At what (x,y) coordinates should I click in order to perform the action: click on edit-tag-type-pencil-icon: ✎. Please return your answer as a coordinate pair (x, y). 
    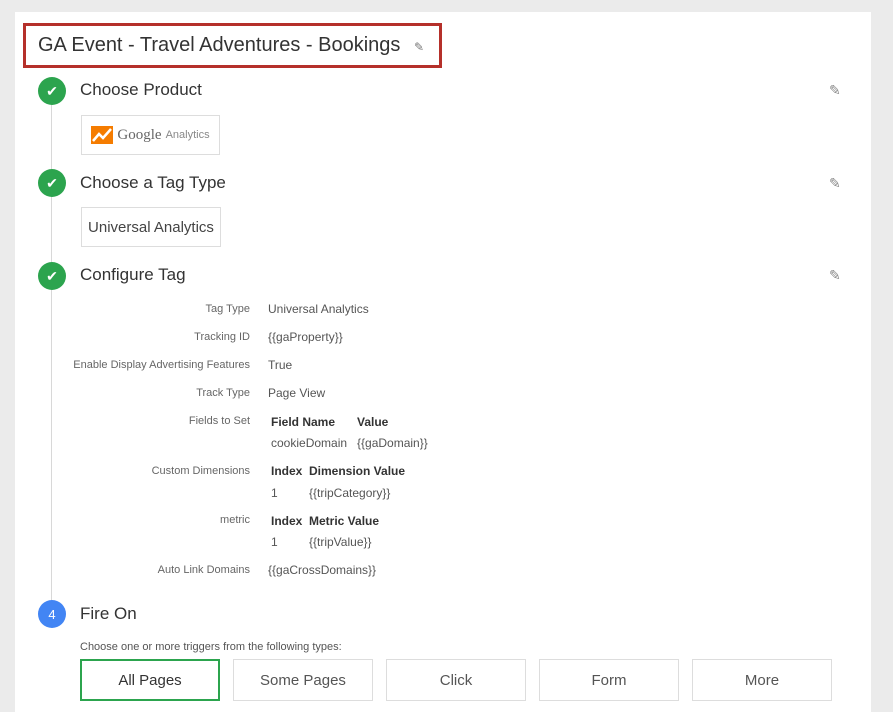
    Looking at the image, I should click on (835, 183).